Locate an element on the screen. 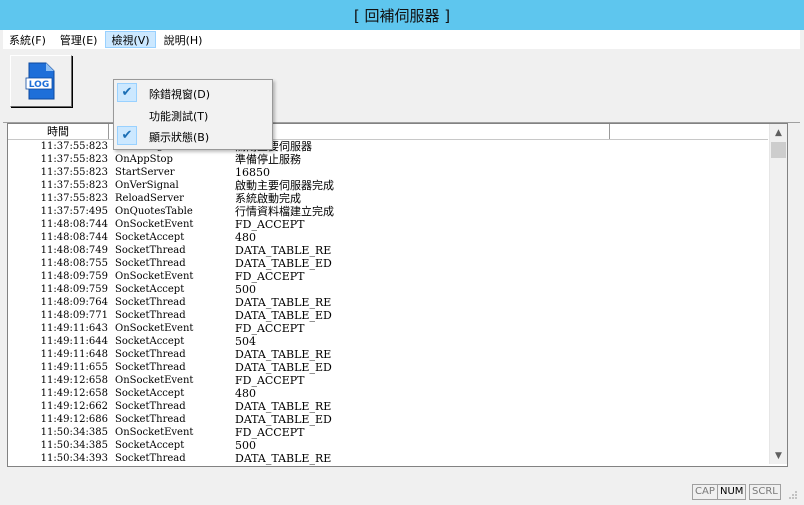 The width and height of the screenshot is (804, 505). log-row: 11:49:11:643 OnSocketEvent FD_ACCEPT is located at coordinates (388, 328).